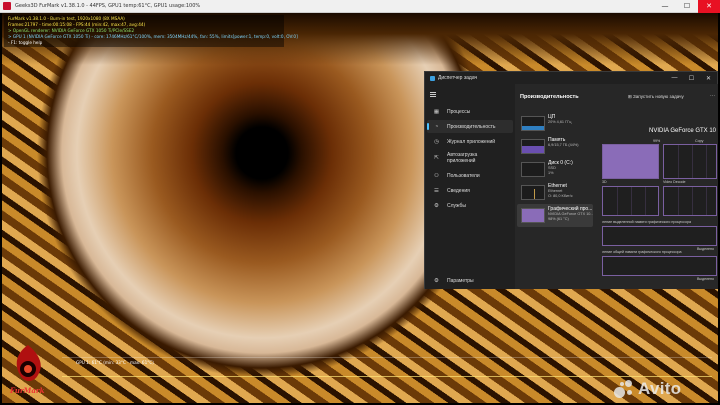  What do you see at coordinates (690, 161) in the screenshot?
I see `copy-engine-graph` at bounding box center [690, 161].